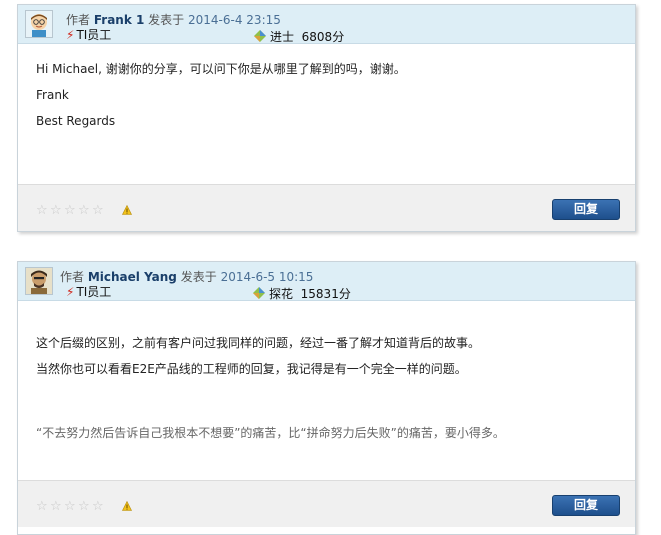  What do you see at coordinates (282, 37) in the screenshot?
I see `rank-name: 进士` at bounding box center [282, 37].